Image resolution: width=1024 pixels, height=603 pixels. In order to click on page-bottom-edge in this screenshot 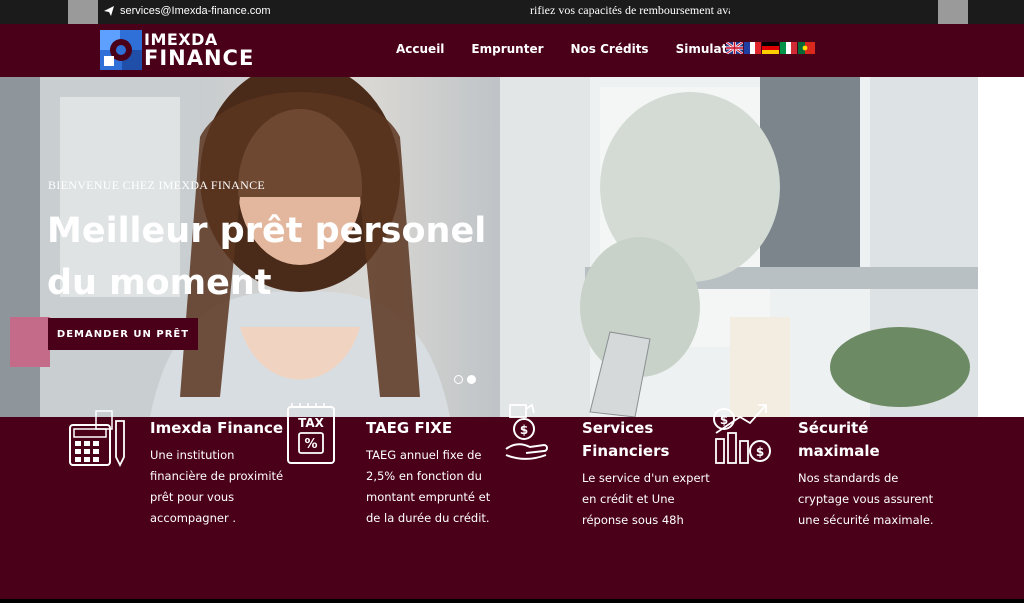, I will do `click(512, 601)`.